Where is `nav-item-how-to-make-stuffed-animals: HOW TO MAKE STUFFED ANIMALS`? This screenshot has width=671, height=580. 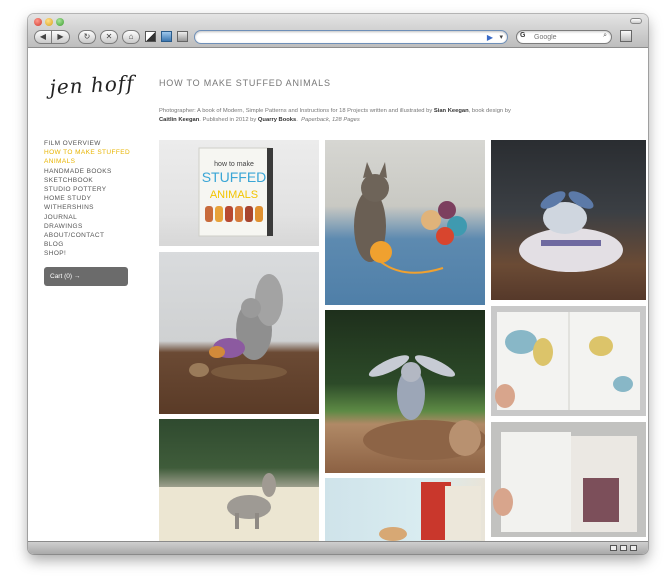
nav-item-how-to-make-stuffed-animals: HOW TO MAKE STUFFED ANIMALS is located at coordinates (89, 157).